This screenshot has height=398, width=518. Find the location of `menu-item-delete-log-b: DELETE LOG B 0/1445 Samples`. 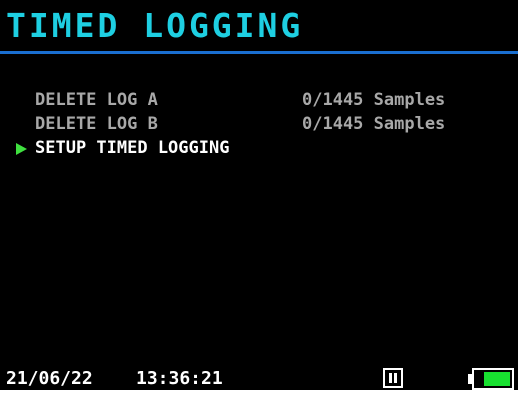

menu-item-delete-log-b: DELETE LOG B 0/1445 Samples is located at coordinates (259, 124).